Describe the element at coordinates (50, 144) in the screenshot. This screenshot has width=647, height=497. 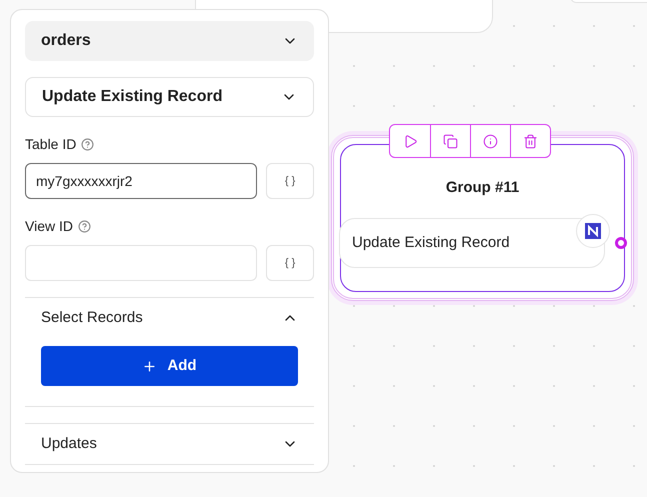
I see `field-label: Table ID` at that location.